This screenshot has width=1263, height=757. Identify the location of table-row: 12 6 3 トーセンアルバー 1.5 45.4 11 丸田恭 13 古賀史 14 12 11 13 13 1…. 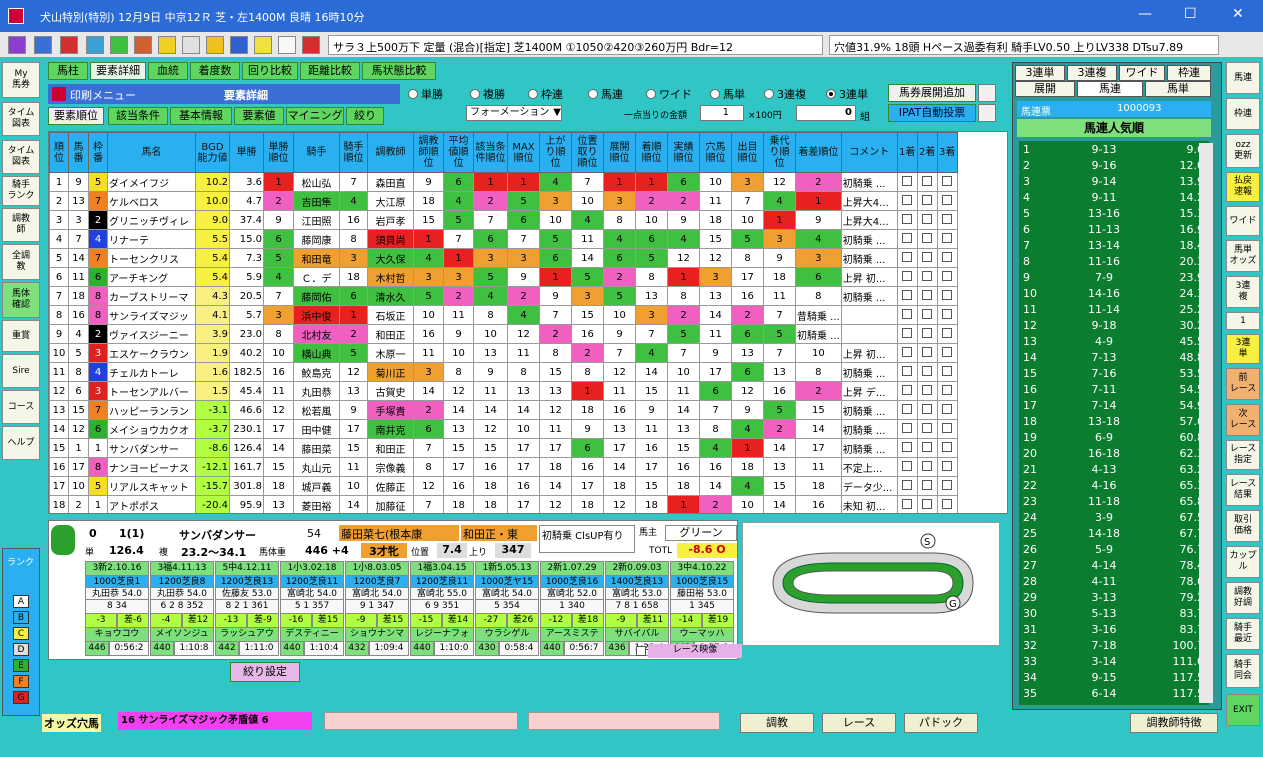
(503, 391).